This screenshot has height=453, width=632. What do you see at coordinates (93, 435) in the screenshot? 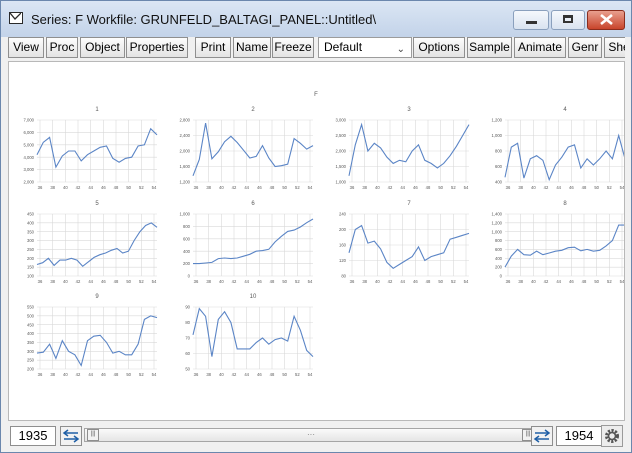
I see `sample-start-handle: |||` at bounding box center [93, 435].